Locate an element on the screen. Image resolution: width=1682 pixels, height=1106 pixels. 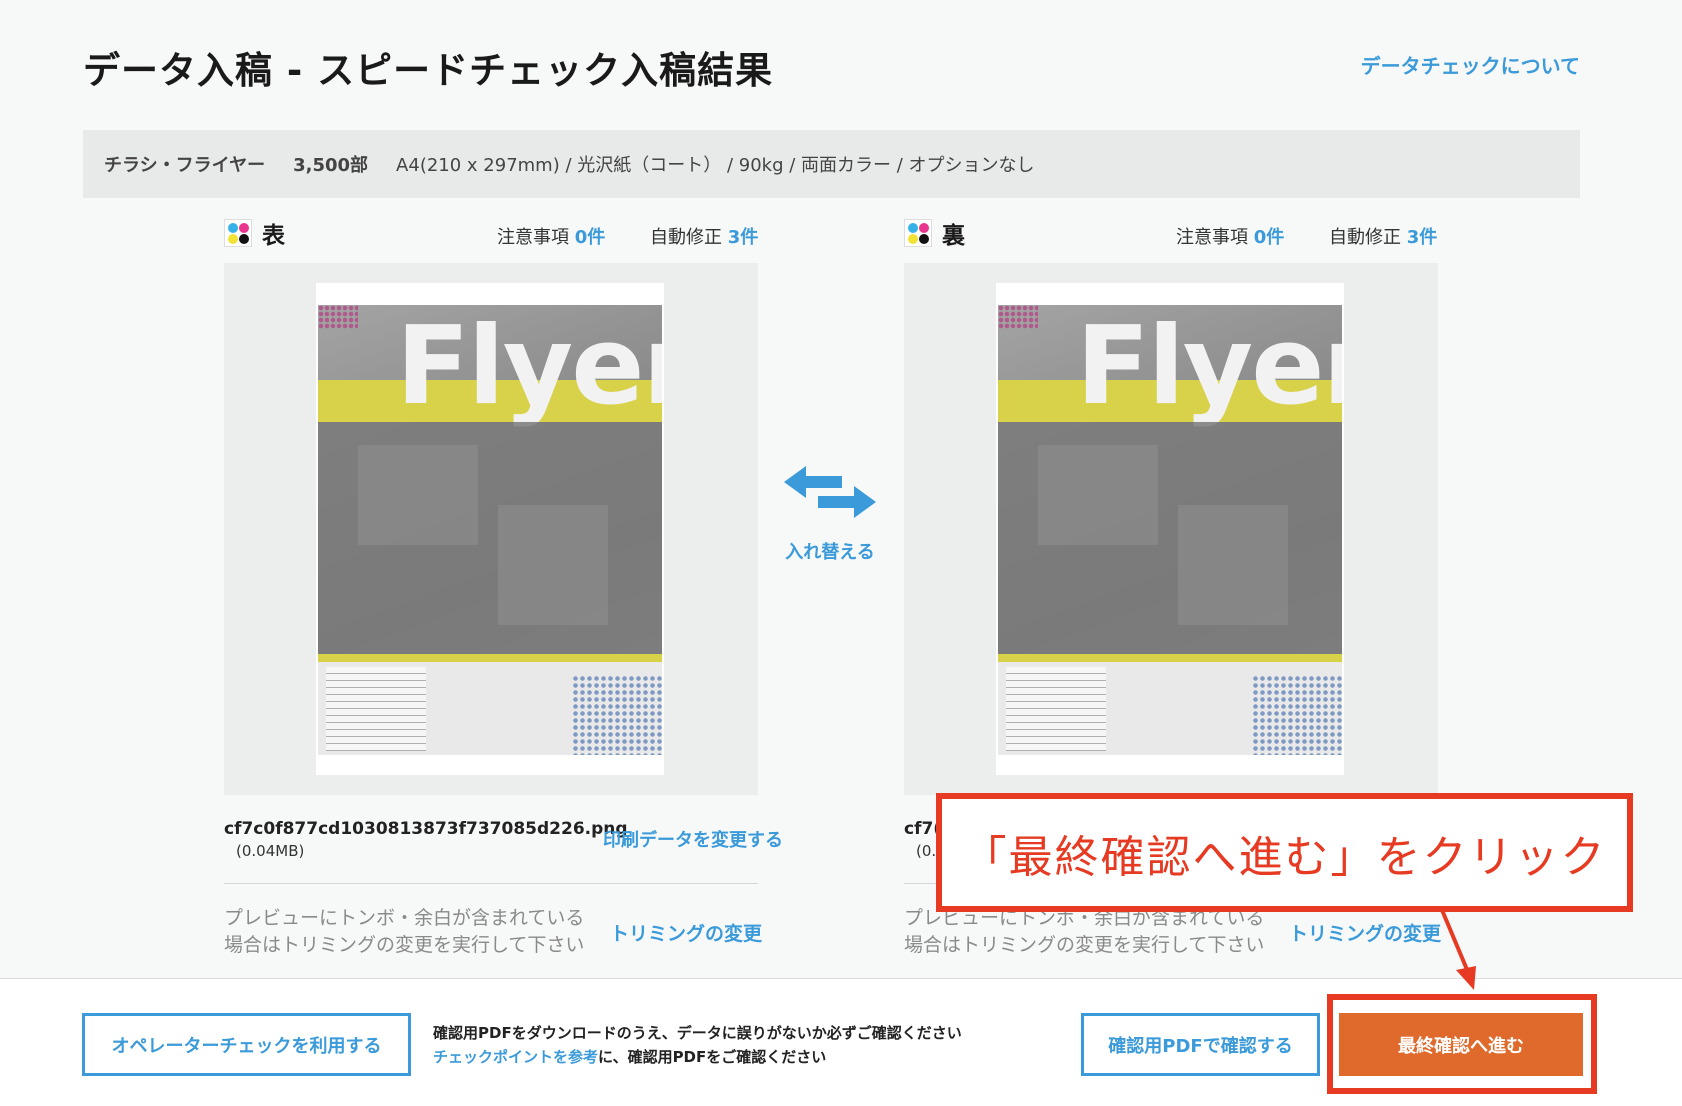
checkpoint-link: チェックポイントを参考 is located at coordinates (515, 1057).